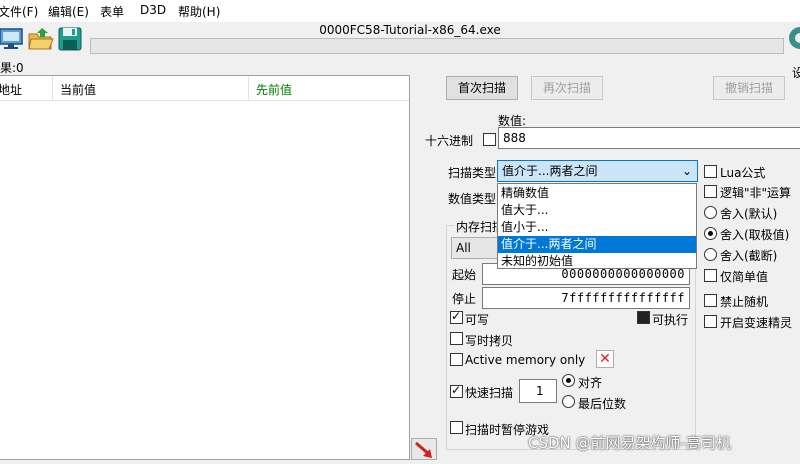 This screenshot has height=464, width=800. Describe the element at coordinates (456, 427) in the screenshot. I see `pause-game-checkbox` at that location.